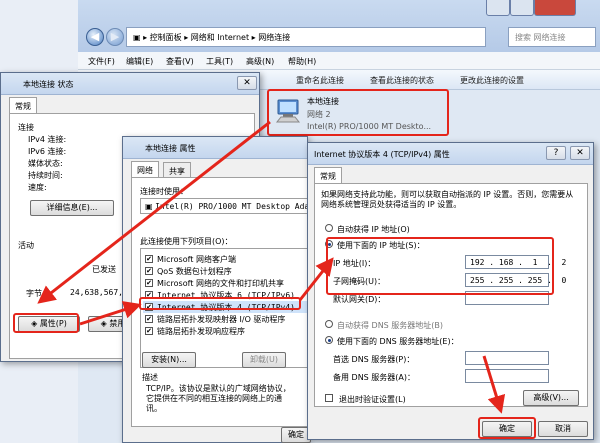 Image resolution: width=600 pixels, height=443 pixels. What do you see at coordinates (494, 384) in the screenshot?
I see `arrow-to-ok` at bounding box center [494, 384].